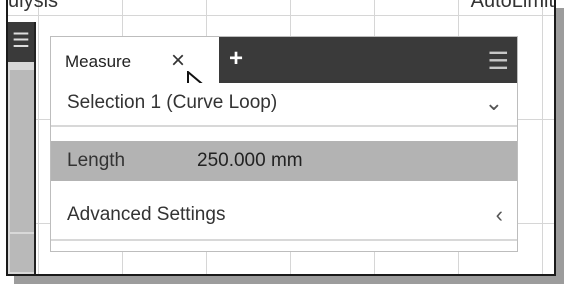 This screenshot has height=290, width=564. Describe the element at coordinates (498, 61) in the screenshot. I see `menu-icon: ☰` at that location.